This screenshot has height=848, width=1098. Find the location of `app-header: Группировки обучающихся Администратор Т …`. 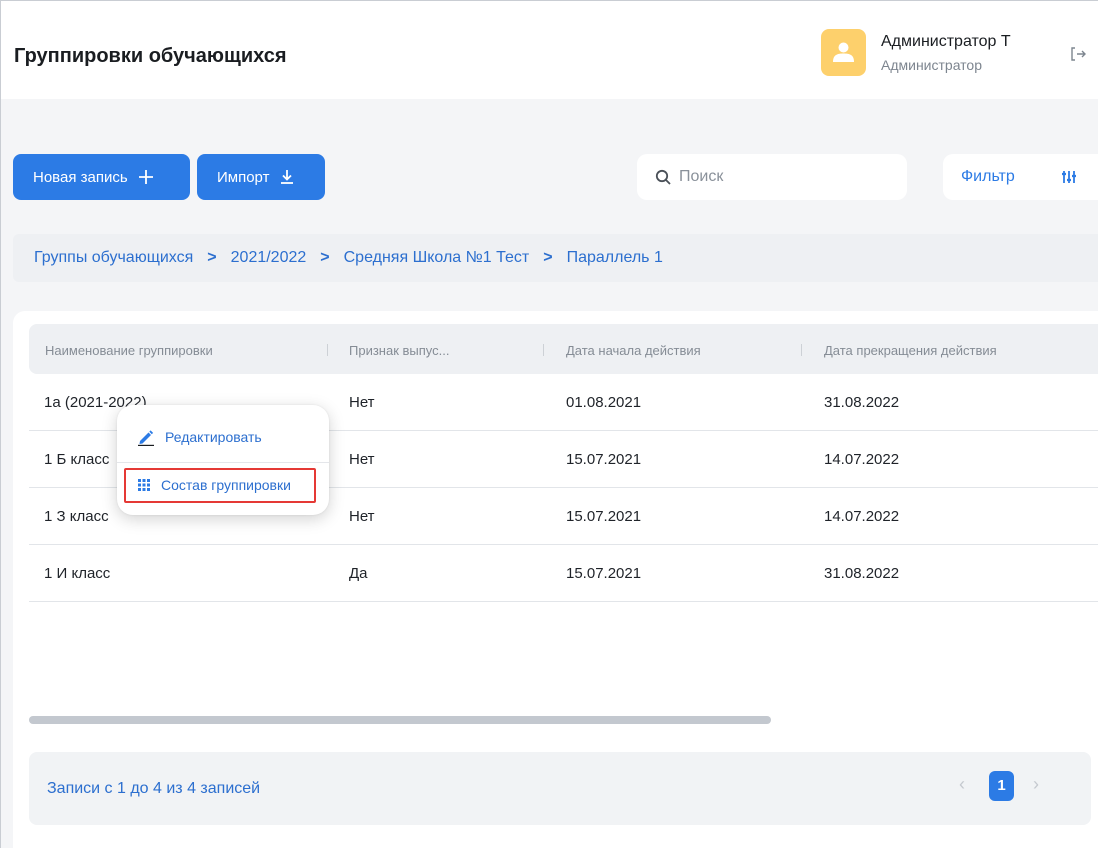

app-header: Группировки обучающихся Администратор Т … is located at coordinates (549, 50).